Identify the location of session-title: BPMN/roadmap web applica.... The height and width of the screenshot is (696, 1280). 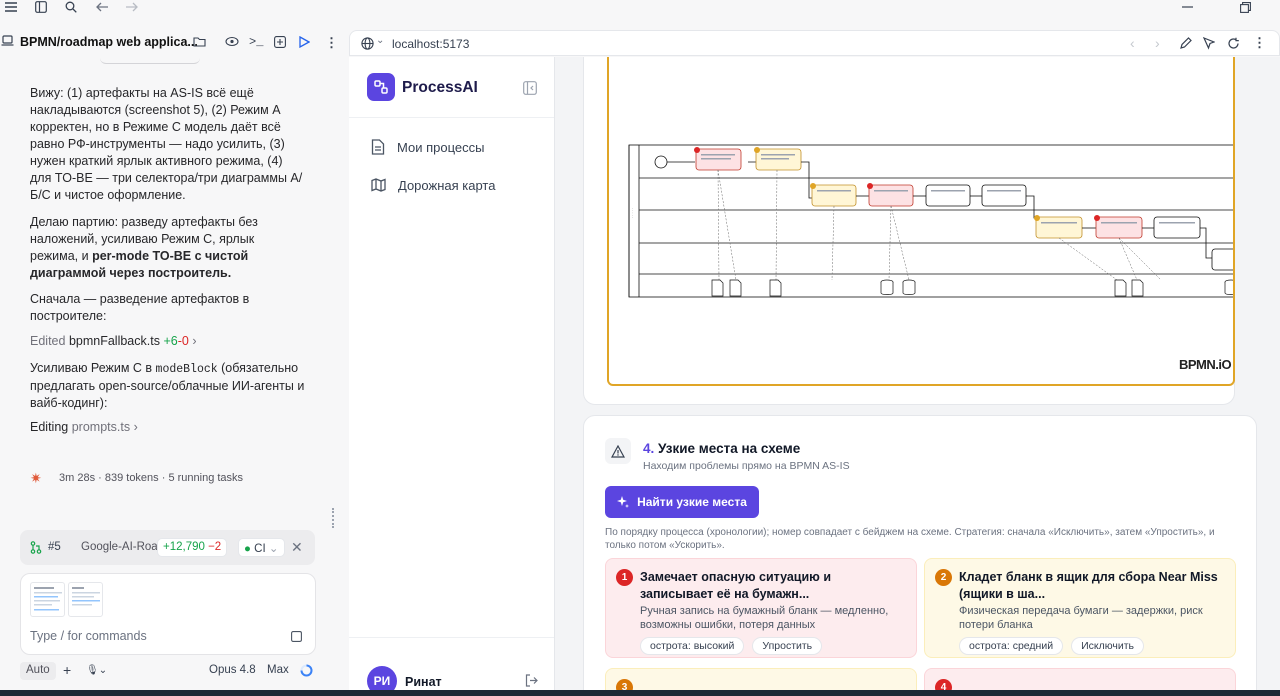
(109, 42).